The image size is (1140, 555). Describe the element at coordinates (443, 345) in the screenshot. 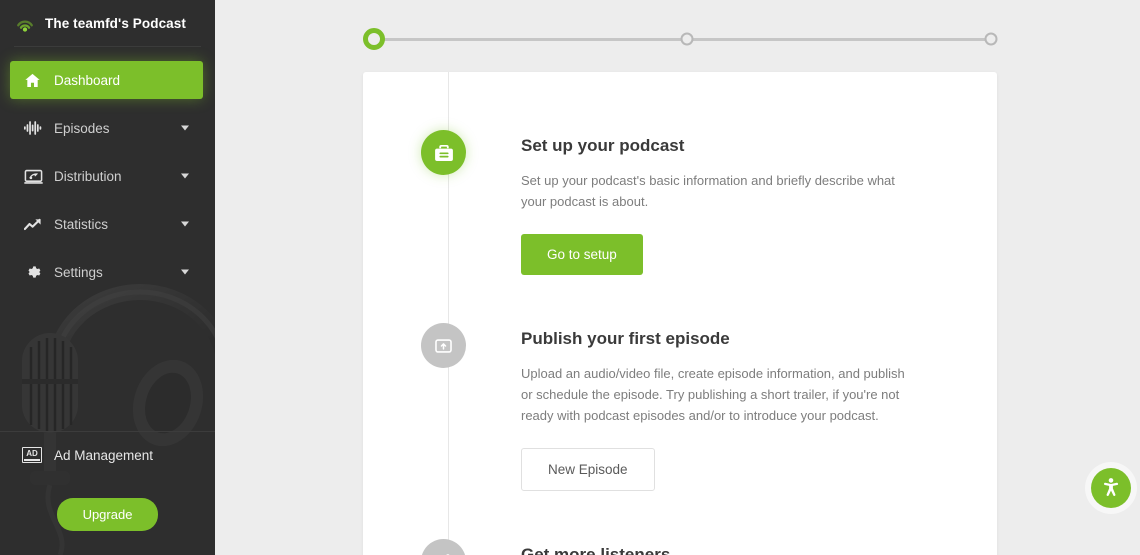

I see `upload-media-icon` at that location.